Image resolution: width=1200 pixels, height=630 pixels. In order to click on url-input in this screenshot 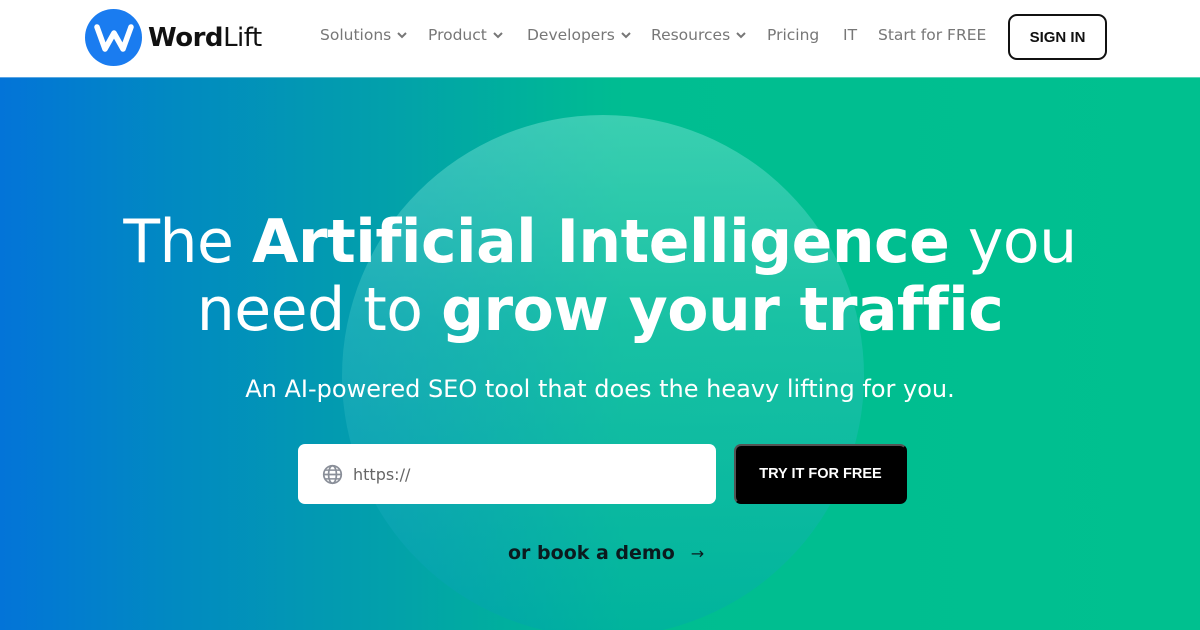, I will do `click(523, 474)`.